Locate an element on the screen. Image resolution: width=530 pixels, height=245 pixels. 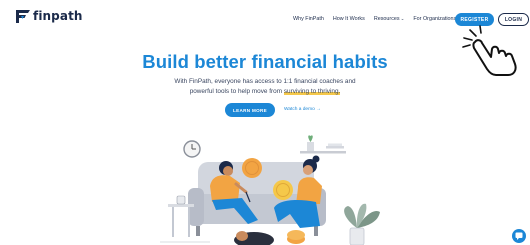
nav-resources-label: Resources is located at coordinates (386, 19).